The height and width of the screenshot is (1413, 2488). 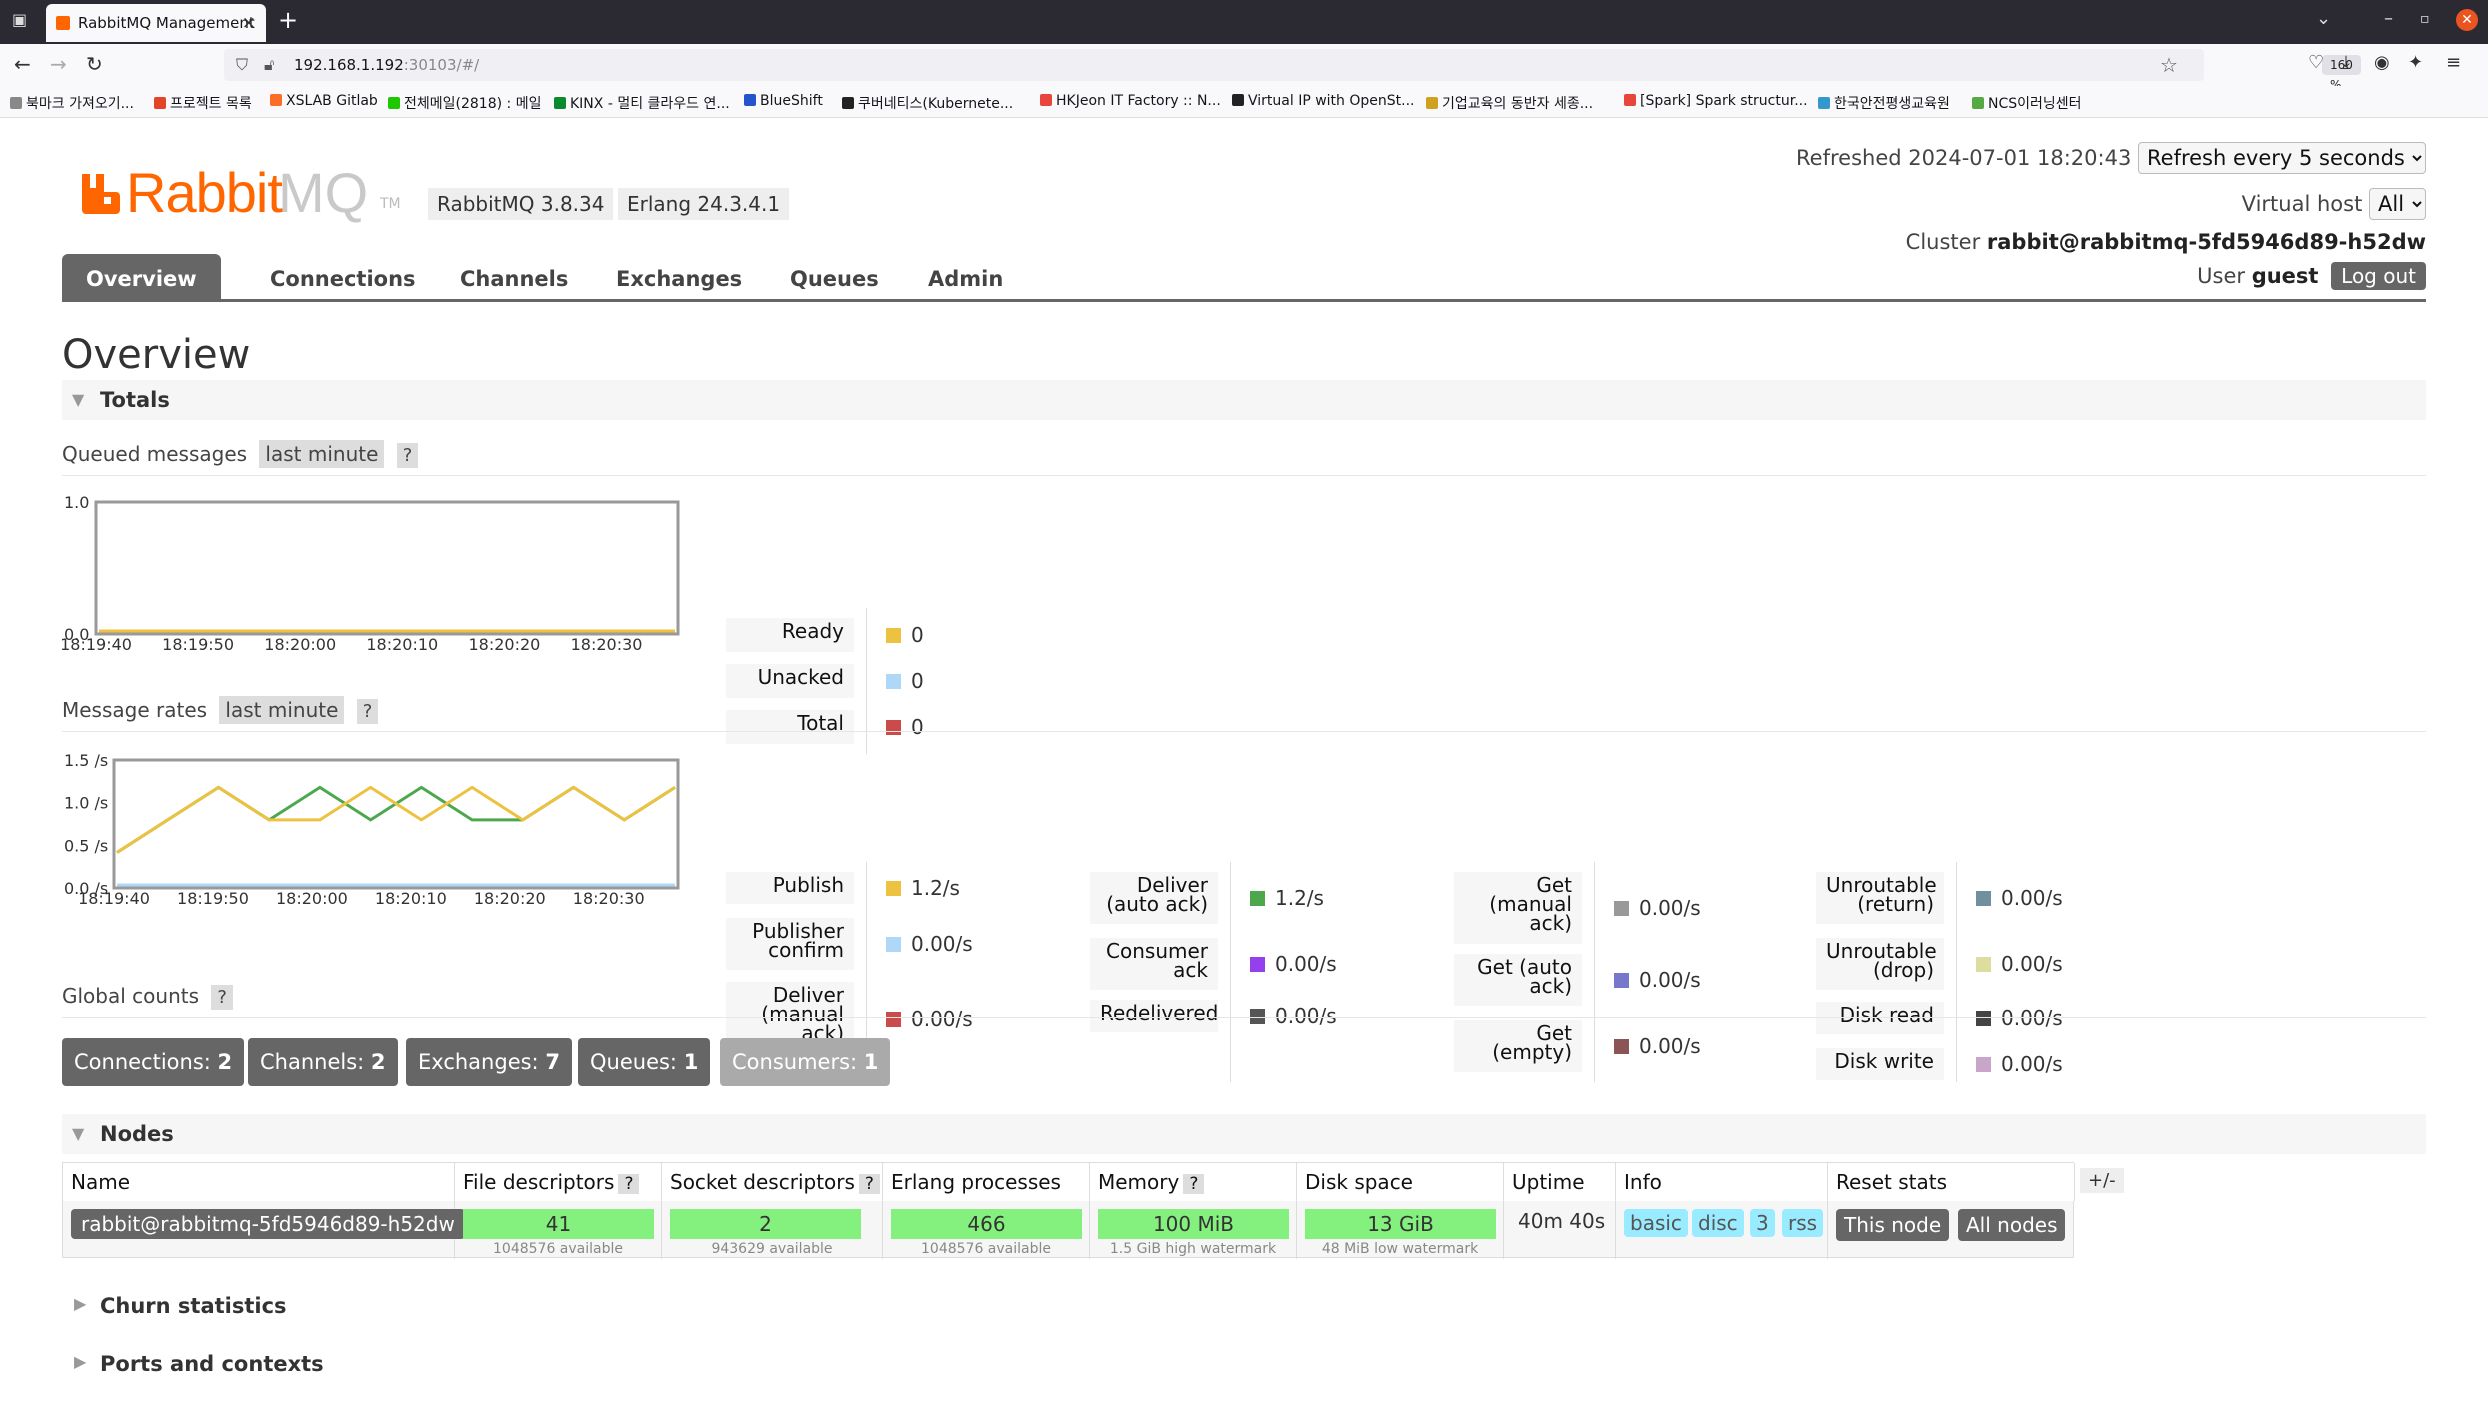 I want to click on account-icon: ◉, so click(x=2382, y=62).